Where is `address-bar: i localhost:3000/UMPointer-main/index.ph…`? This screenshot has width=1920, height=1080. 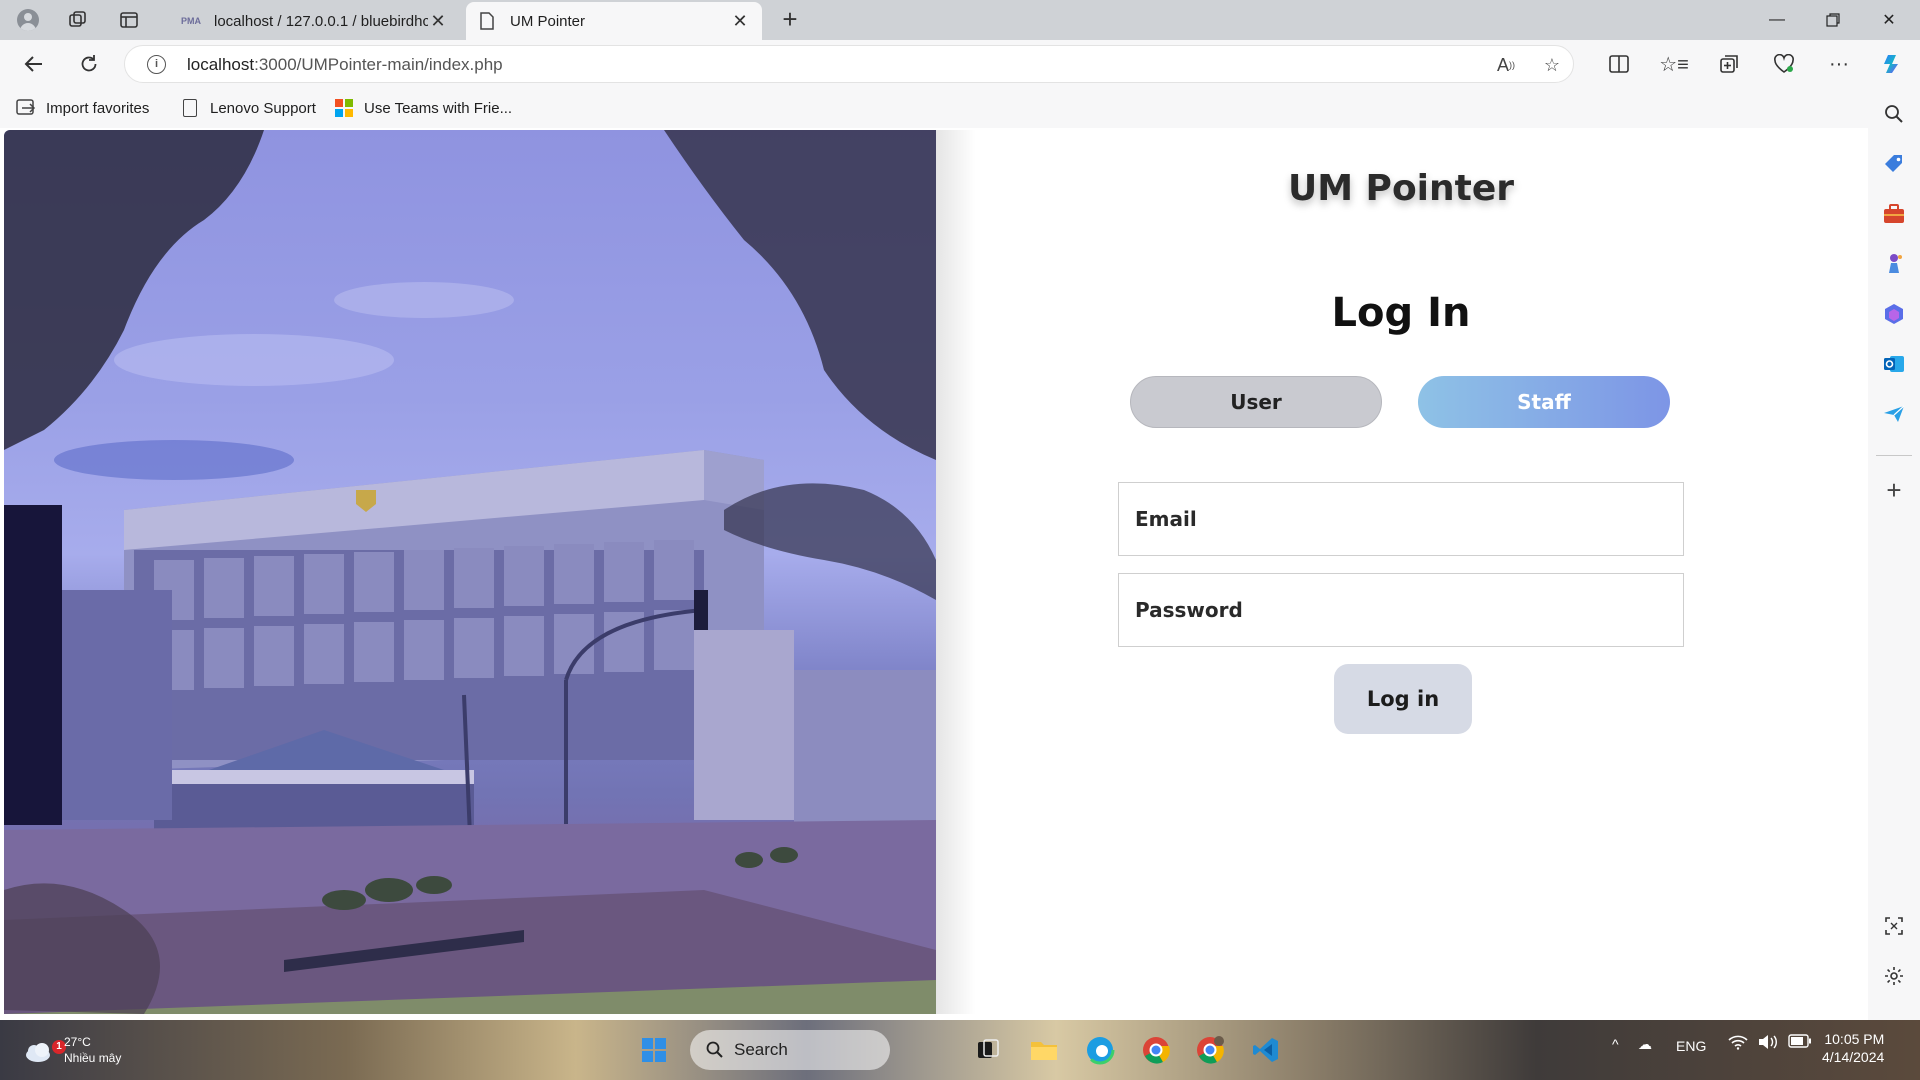
address-bar: i localhost:3000/UMPointer-main/index.ph… is located at coordinates (849, 64).